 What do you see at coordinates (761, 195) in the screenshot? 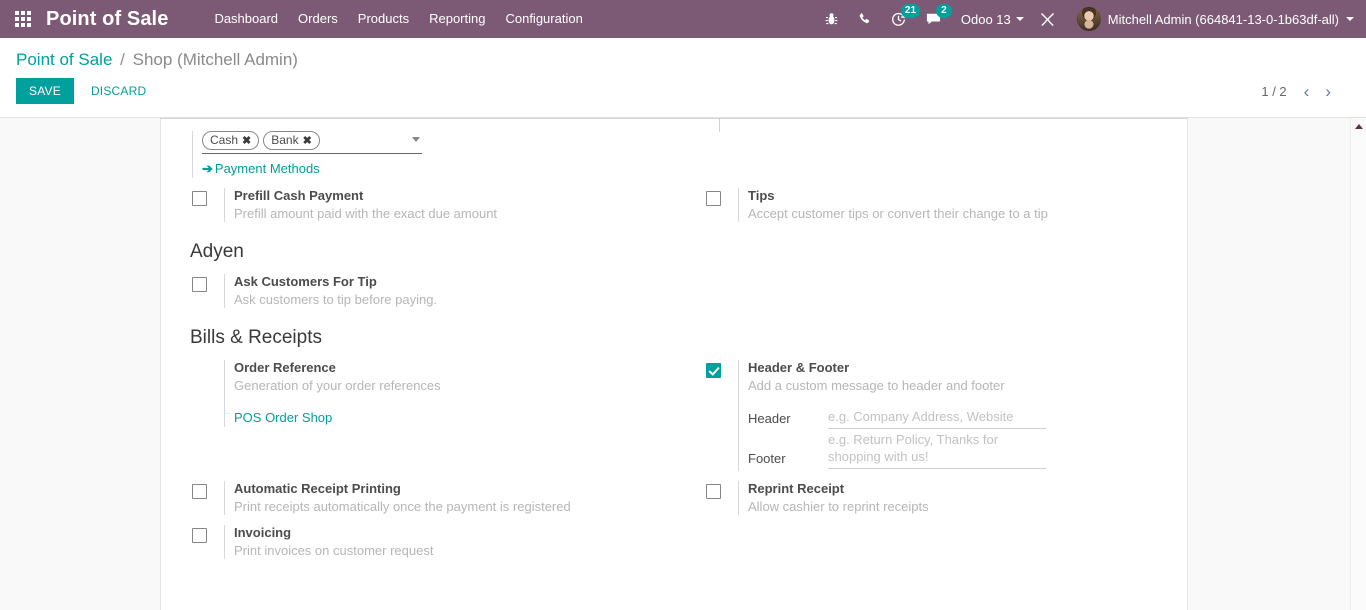
I see `tips-title: Tips` at bounding box center [761, 195].